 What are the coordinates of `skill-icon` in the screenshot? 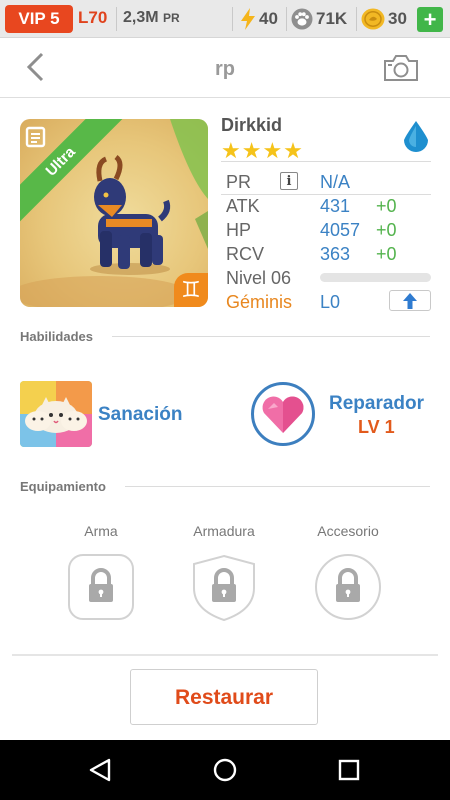 It's located at (56, 414).